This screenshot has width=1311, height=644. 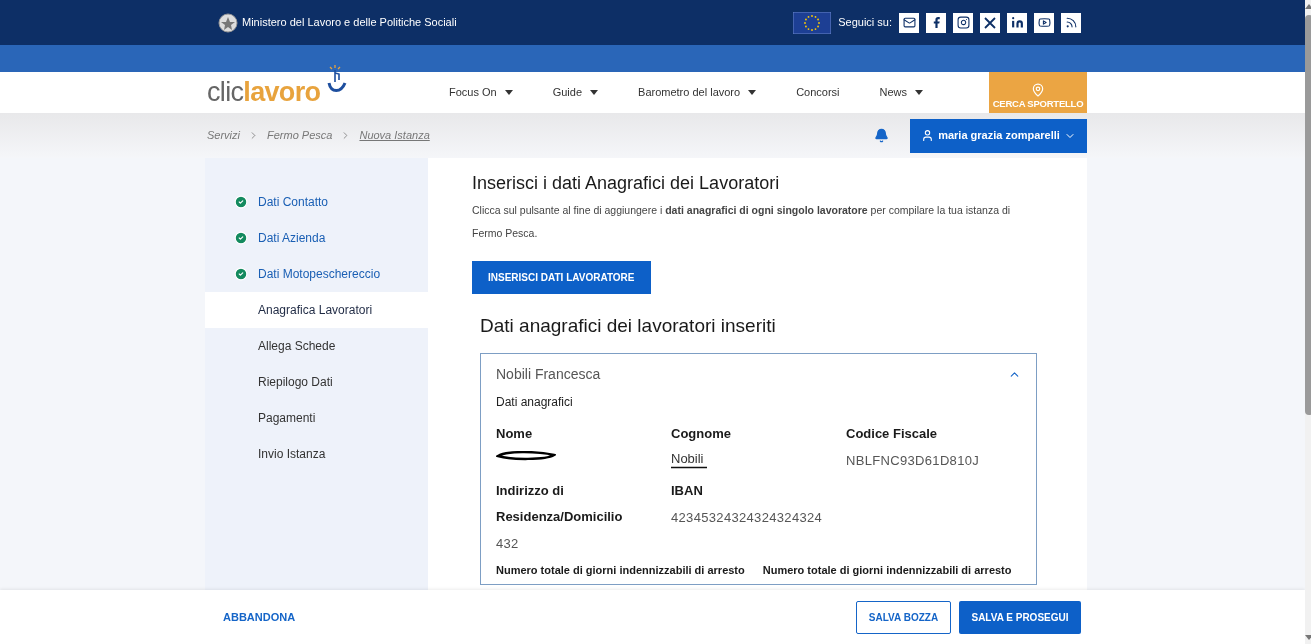 What do you see at coordinates (515, 433) in the screenshot?
I see `field-label: Nome` at bounding box center [515, 433].